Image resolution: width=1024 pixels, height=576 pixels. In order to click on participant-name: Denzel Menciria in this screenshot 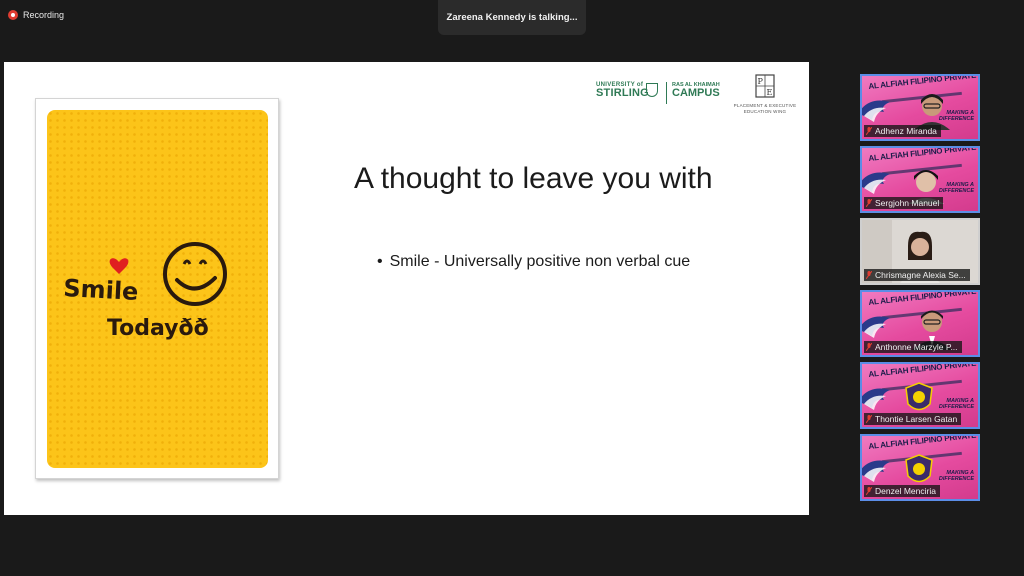, I will do `click(905, 491)`.